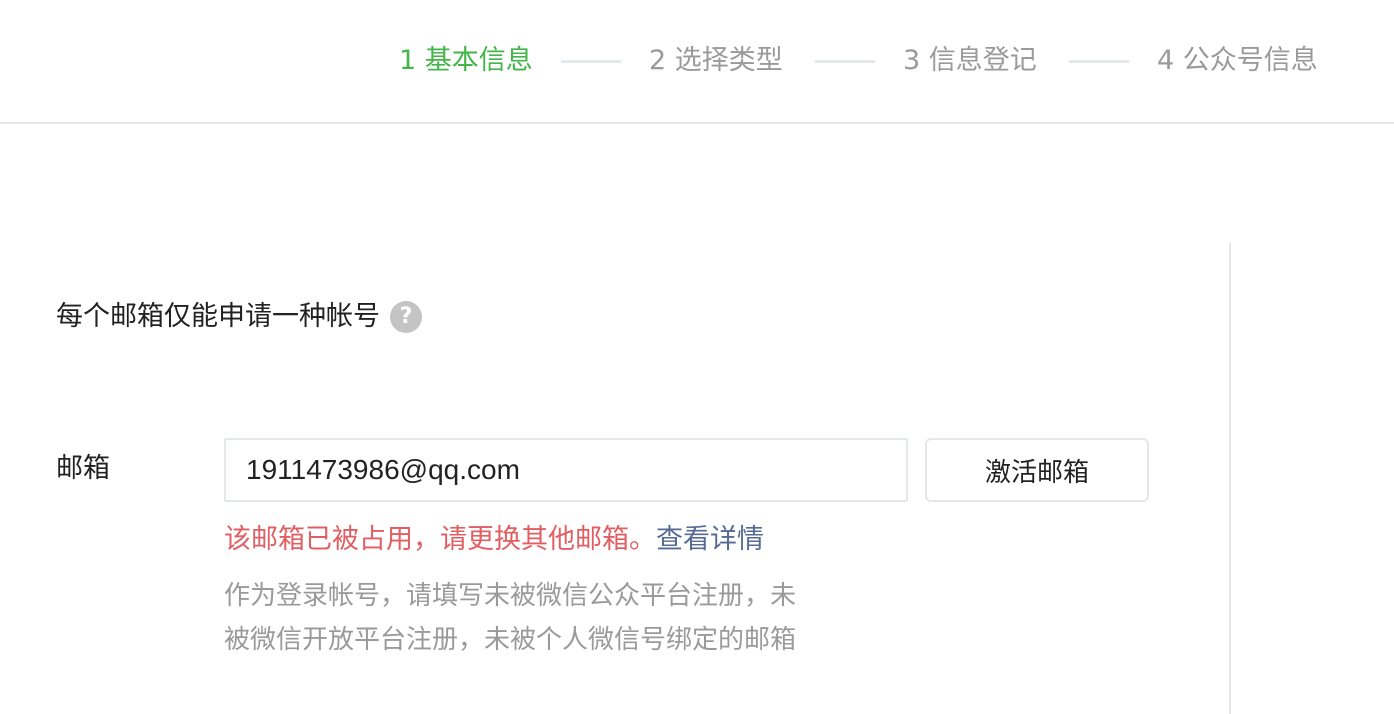 The height and width of the screenshot is (714, 1394). What do you see at coordinates (1230, 478) in the screenshot?
I see `side-divider` at bounding box center [1230, 478].